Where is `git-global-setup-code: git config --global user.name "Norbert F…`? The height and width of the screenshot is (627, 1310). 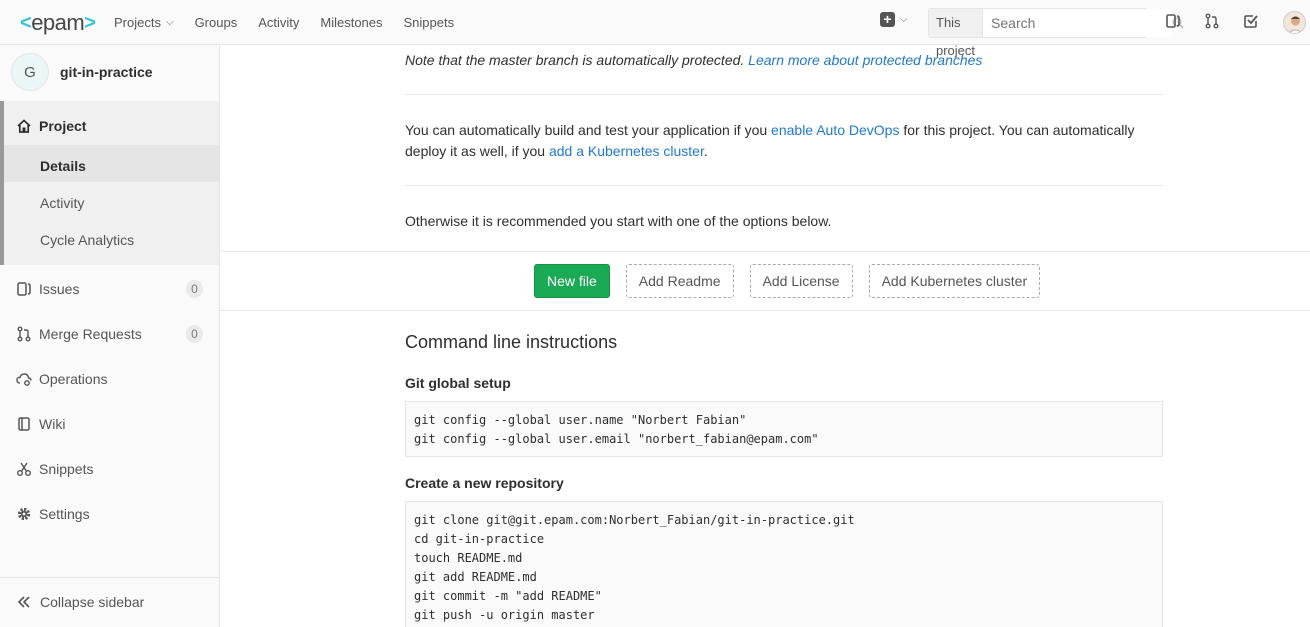 git-global-setup-code: git config --global user.name "Norbert F… is located at coordinates (784, 429).